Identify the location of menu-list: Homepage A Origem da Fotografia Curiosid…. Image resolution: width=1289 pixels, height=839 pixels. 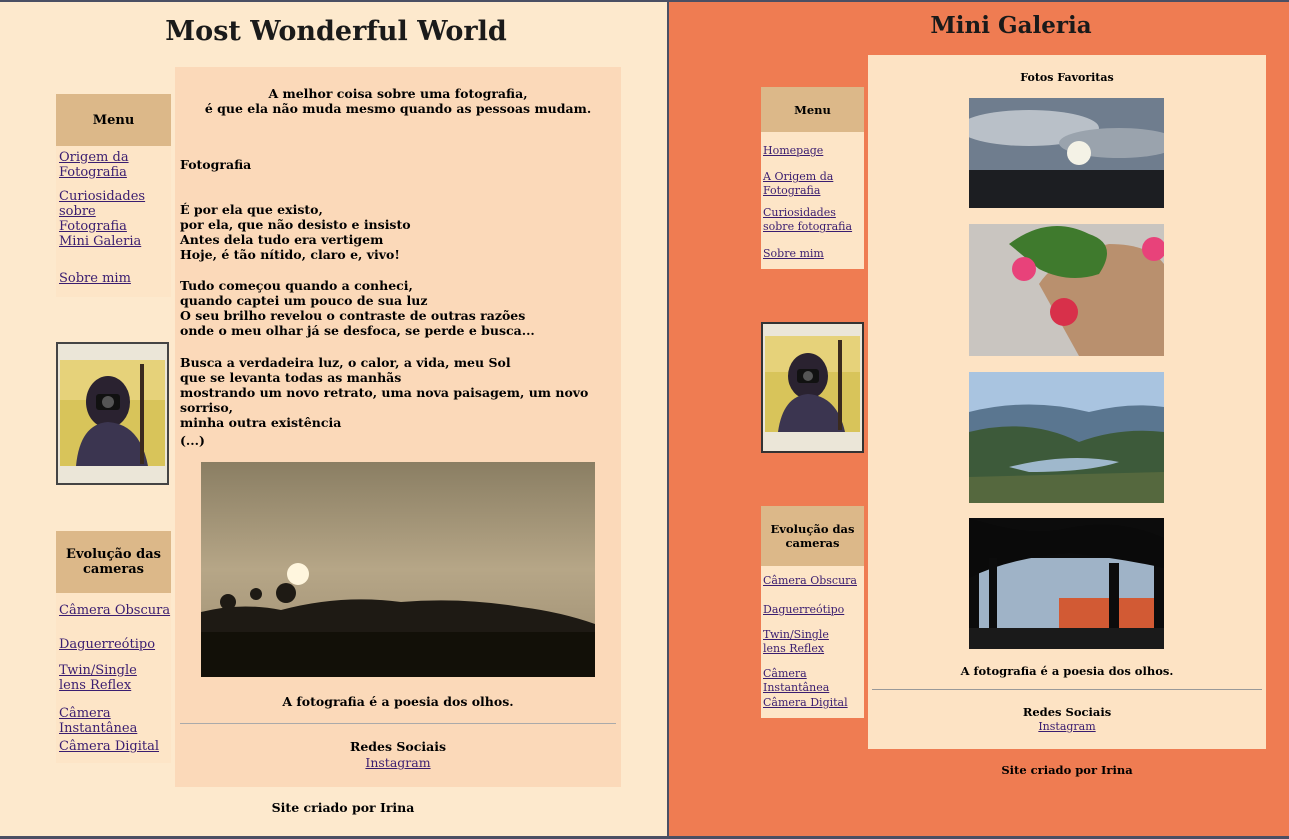
(812, 200).